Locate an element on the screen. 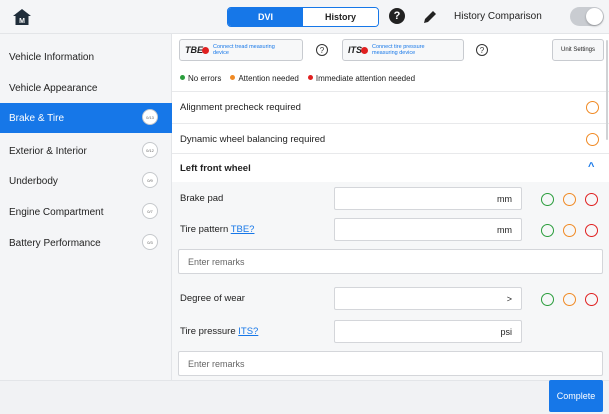 The width and height of the screenshot is (609, 414). history-comparison-toggle is located at coordinates (587, 16).